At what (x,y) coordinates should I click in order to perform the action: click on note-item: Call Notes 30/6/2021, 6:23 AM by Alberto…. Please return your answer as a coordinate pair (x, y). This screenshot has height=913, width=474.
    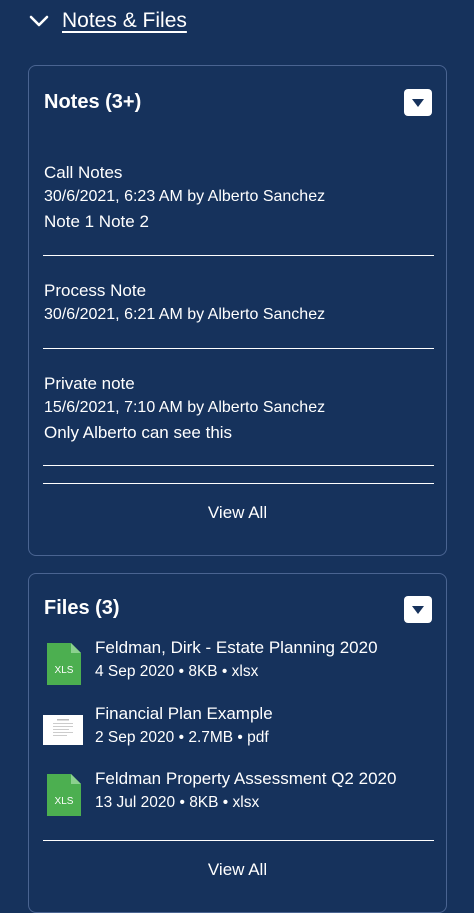
    Looking at the image, I should click on (238, 197).